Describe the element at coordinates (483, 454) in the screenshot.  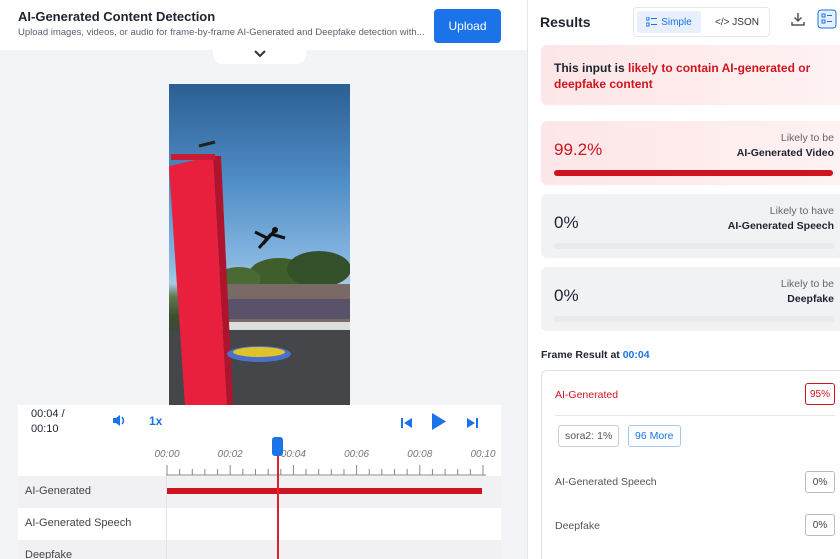
I see `ruler-tick-label: 00:10` at that location.